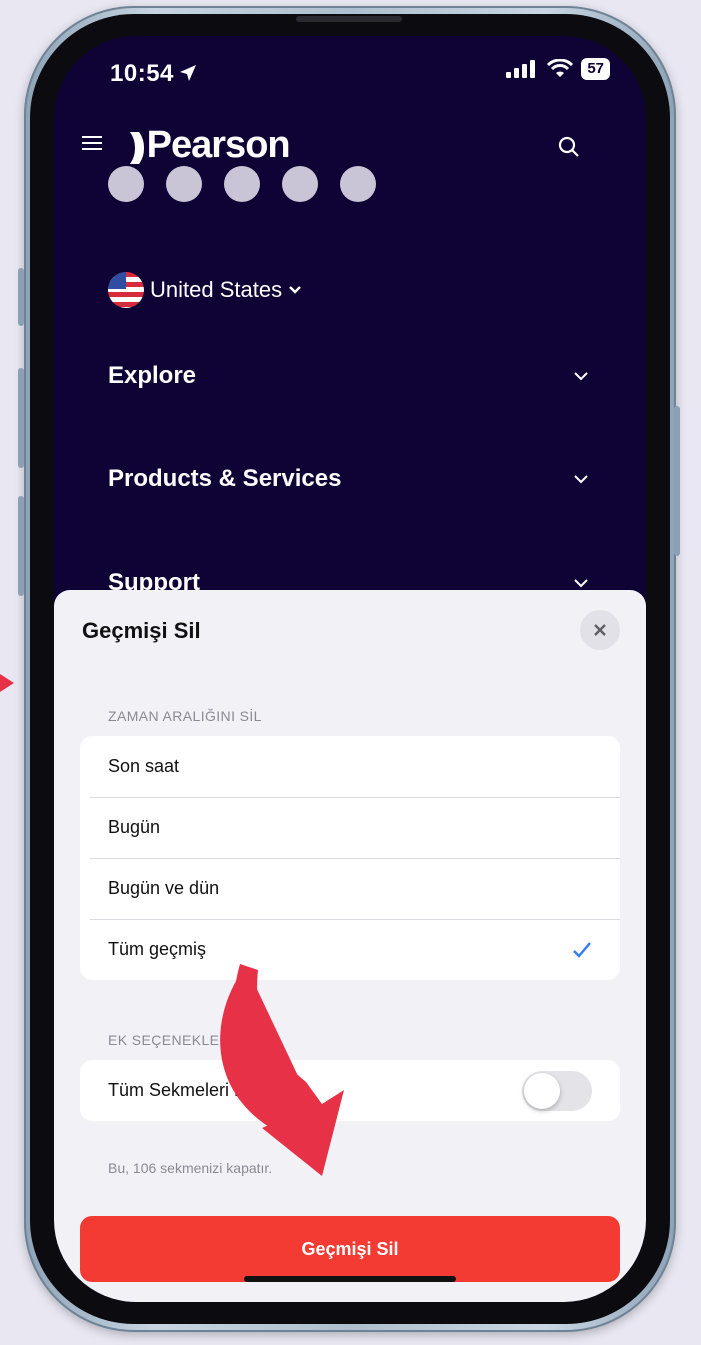 The width and height of the screenshot is (701, 1345). I want to click on close-all-tabs-toggle, so click(557, 1090).